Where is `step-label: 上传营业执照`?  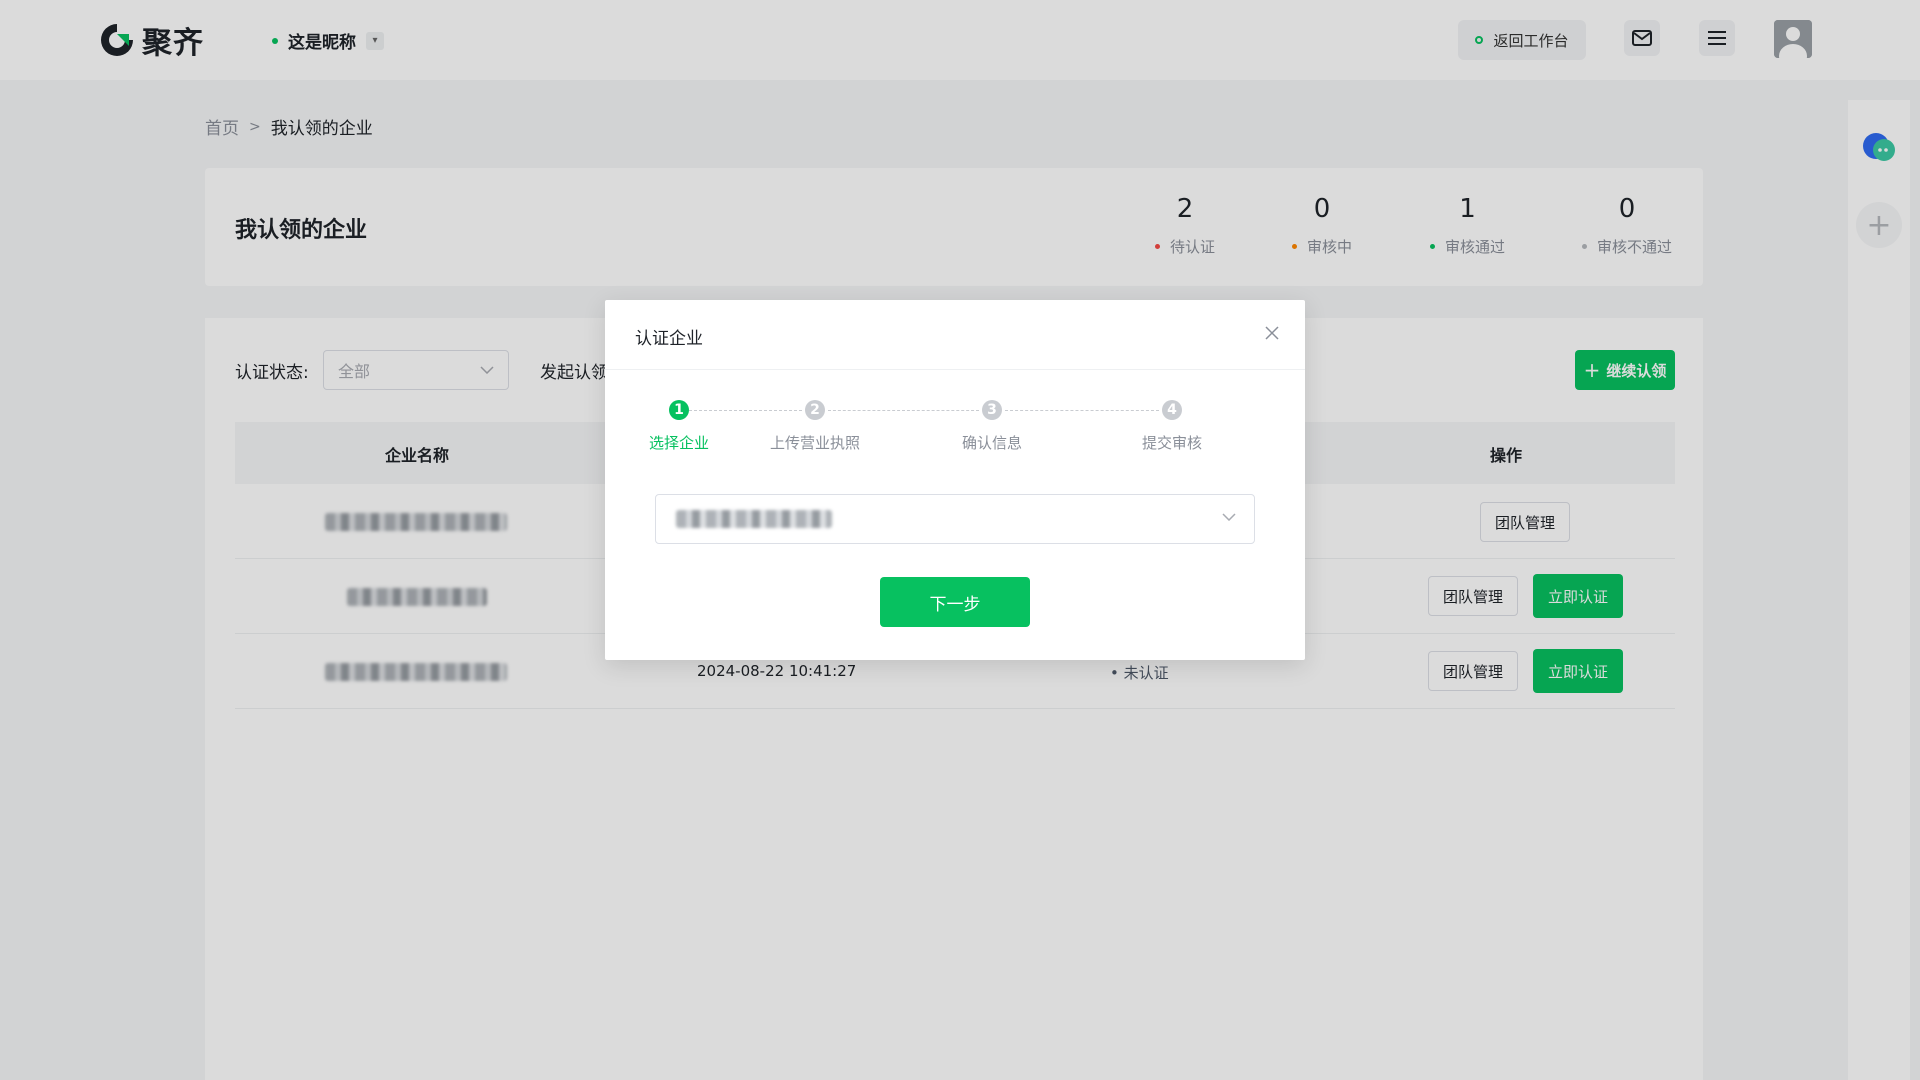
step-label: 上传营业执照 is located at coordinates (815, 443).